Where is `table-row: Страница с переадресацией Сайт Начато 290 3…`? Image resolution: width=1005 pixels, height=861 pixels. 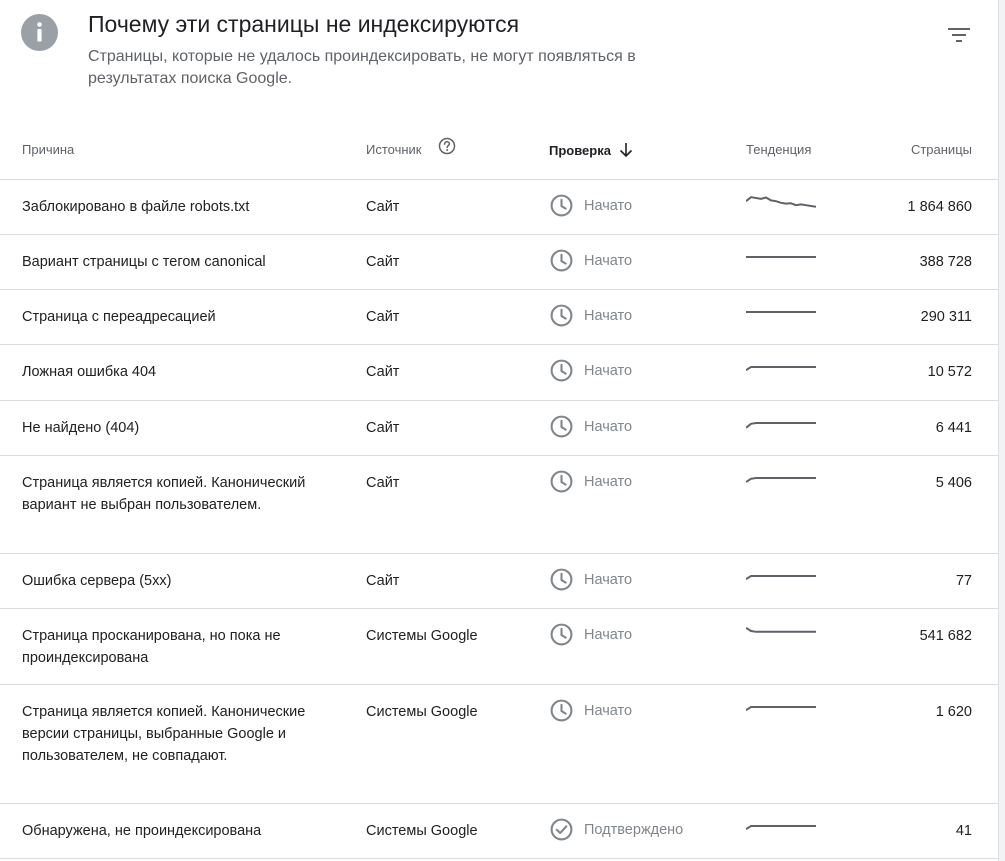 table-row: Страница с переадресацией Сайт Начато 290 3… is located at coordinates (499, 317).